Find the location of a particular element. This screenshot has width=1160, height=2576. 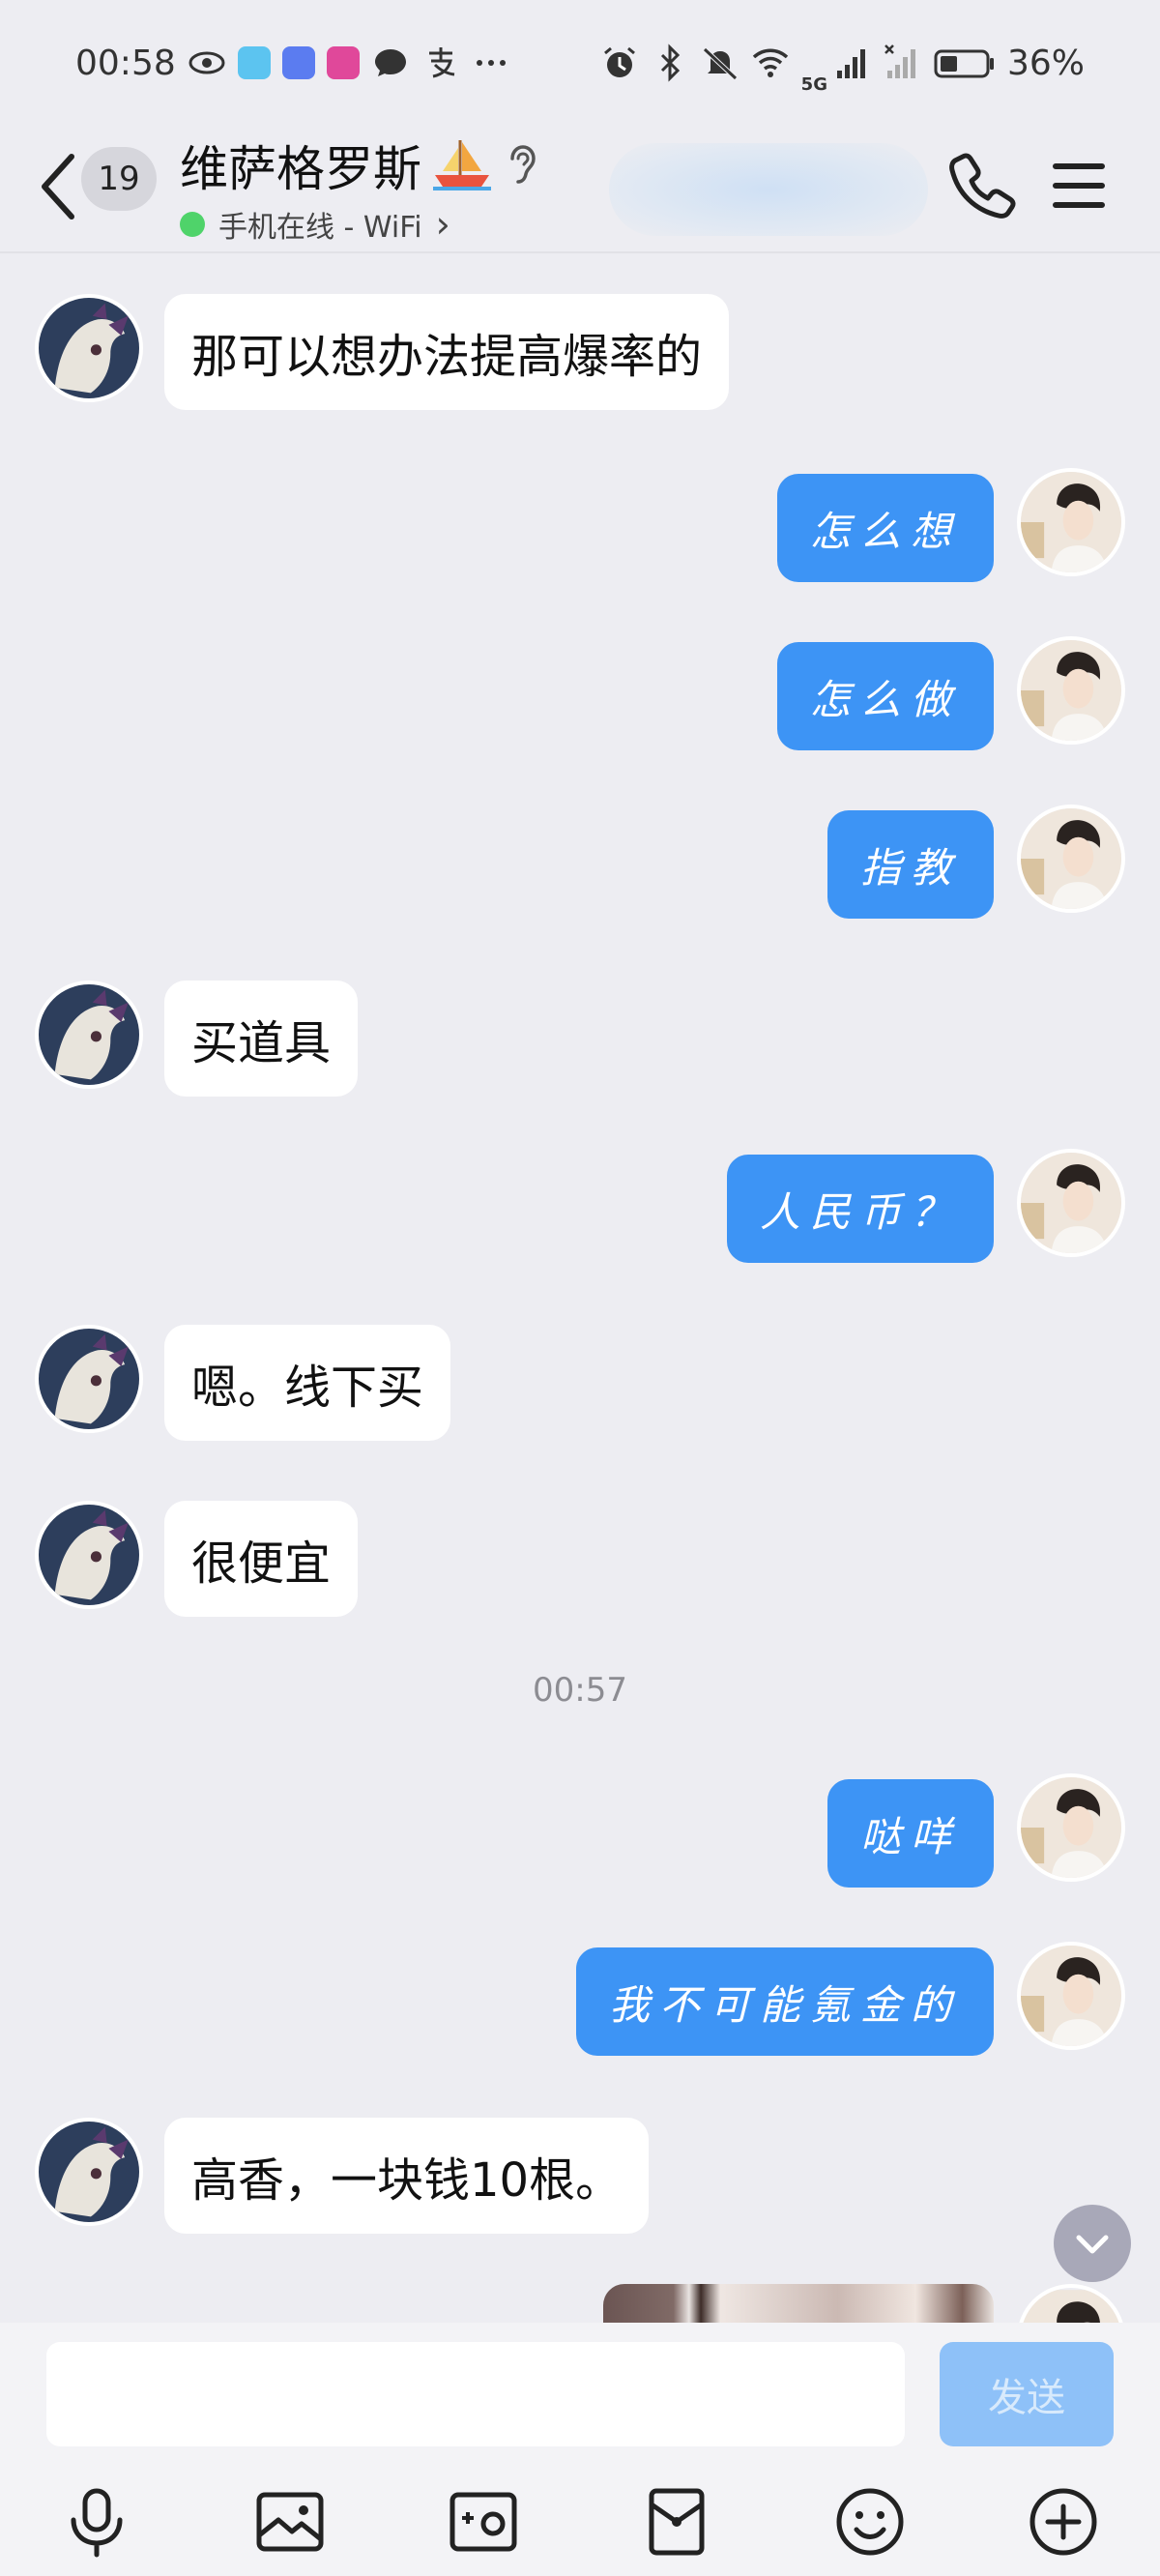

gallery-button is located at coordinates (290, 2522).